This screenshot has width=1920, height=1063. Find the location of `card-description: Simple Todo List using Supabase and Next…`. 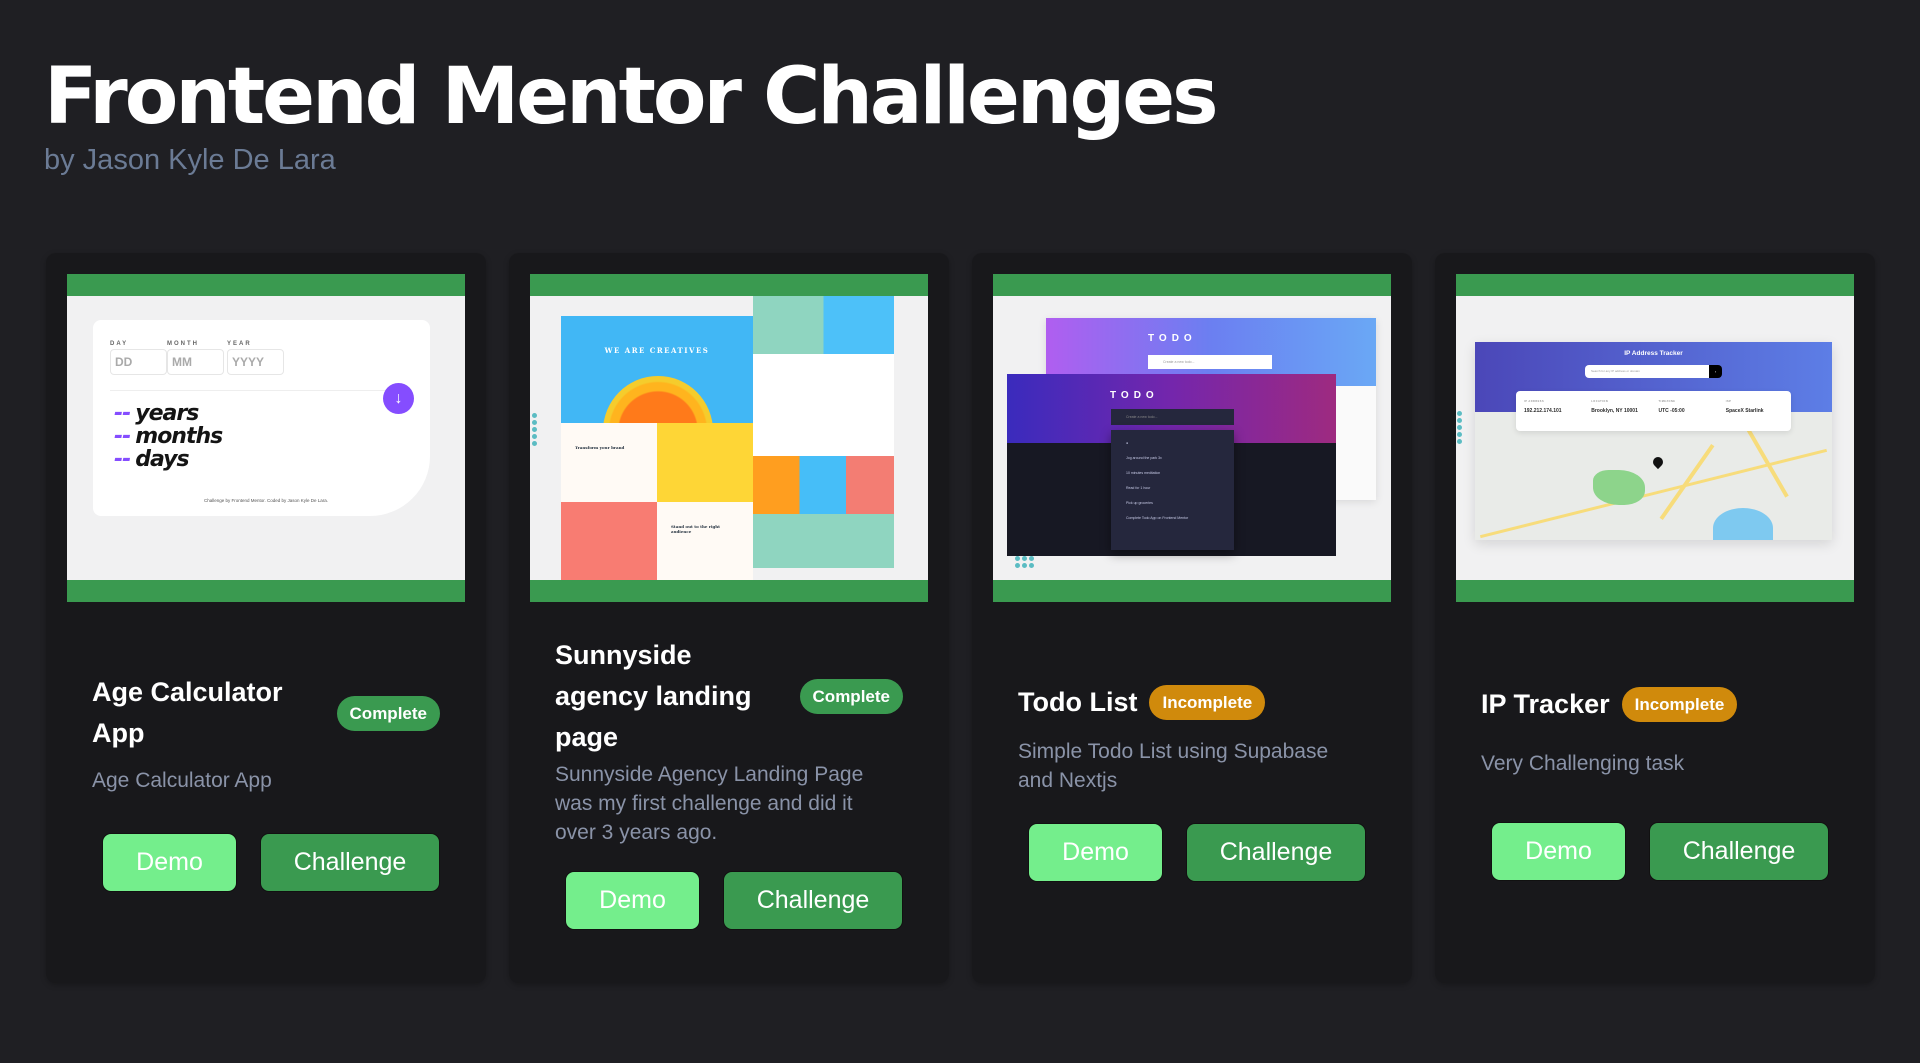

card-description: Simple Todo List using Supabase and Next… is located at coordinates (1173, 766).